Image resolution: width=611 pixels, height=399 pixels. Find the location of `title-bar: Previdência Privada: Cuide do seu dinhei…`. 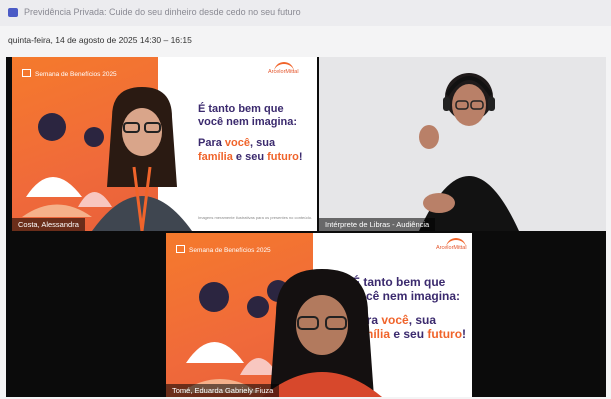

title-bar: Previdência Privada: Cuide do seu dinhei… is located at coordinates (305, 13).